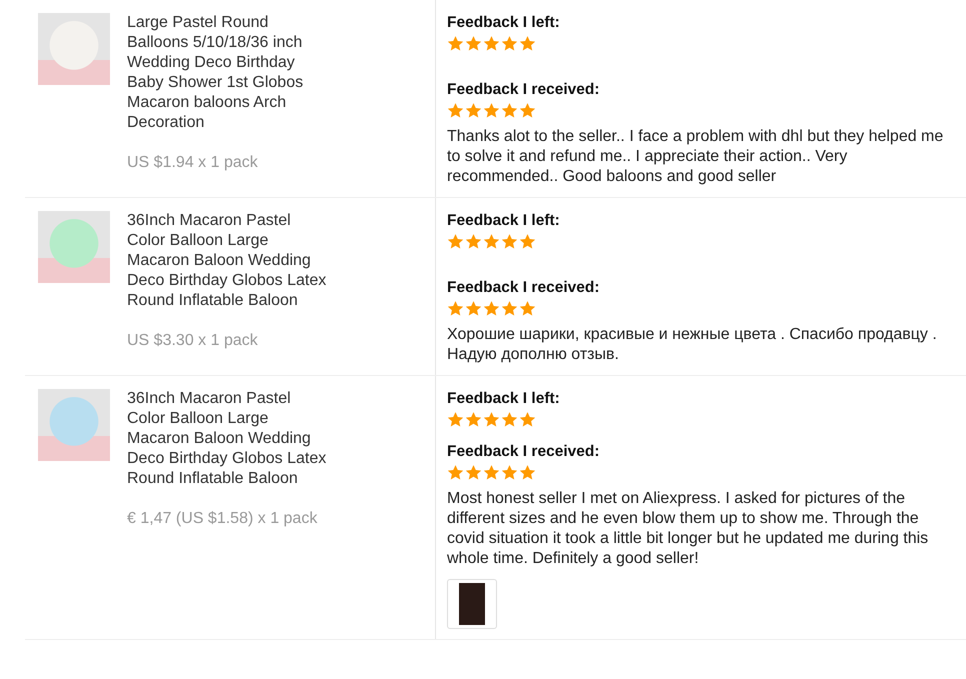  I want to click on attachment-thumbnail, so click(472, 604).